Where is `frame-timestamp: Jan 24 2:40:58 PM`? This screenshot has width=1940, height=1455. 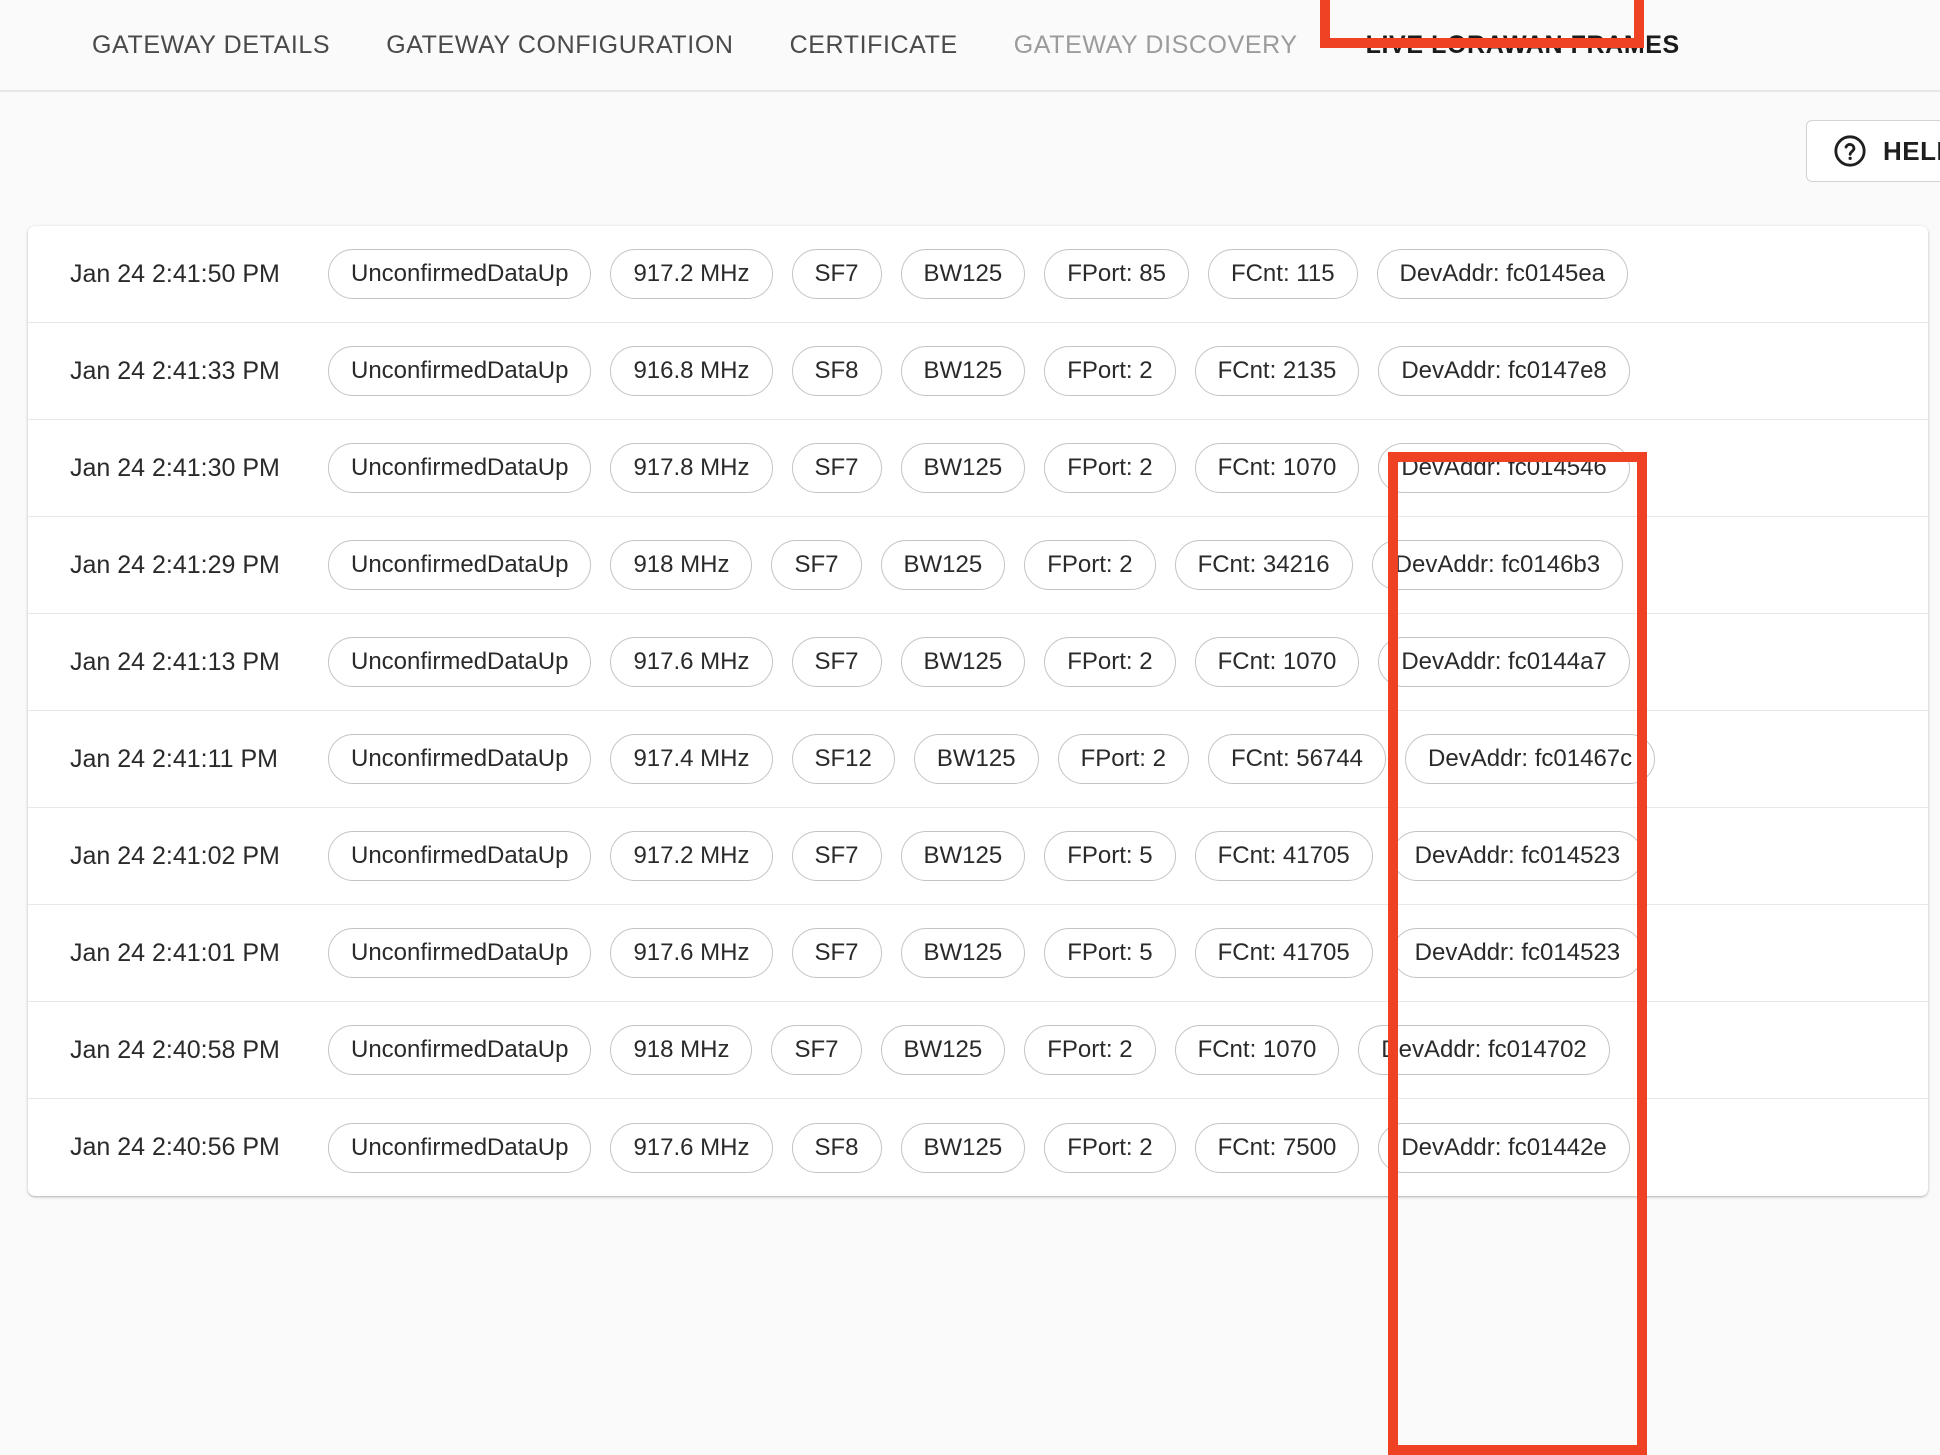
frame-timestamp: Jan 24 2:40:58 PM is located at coordinates (175, 1049).